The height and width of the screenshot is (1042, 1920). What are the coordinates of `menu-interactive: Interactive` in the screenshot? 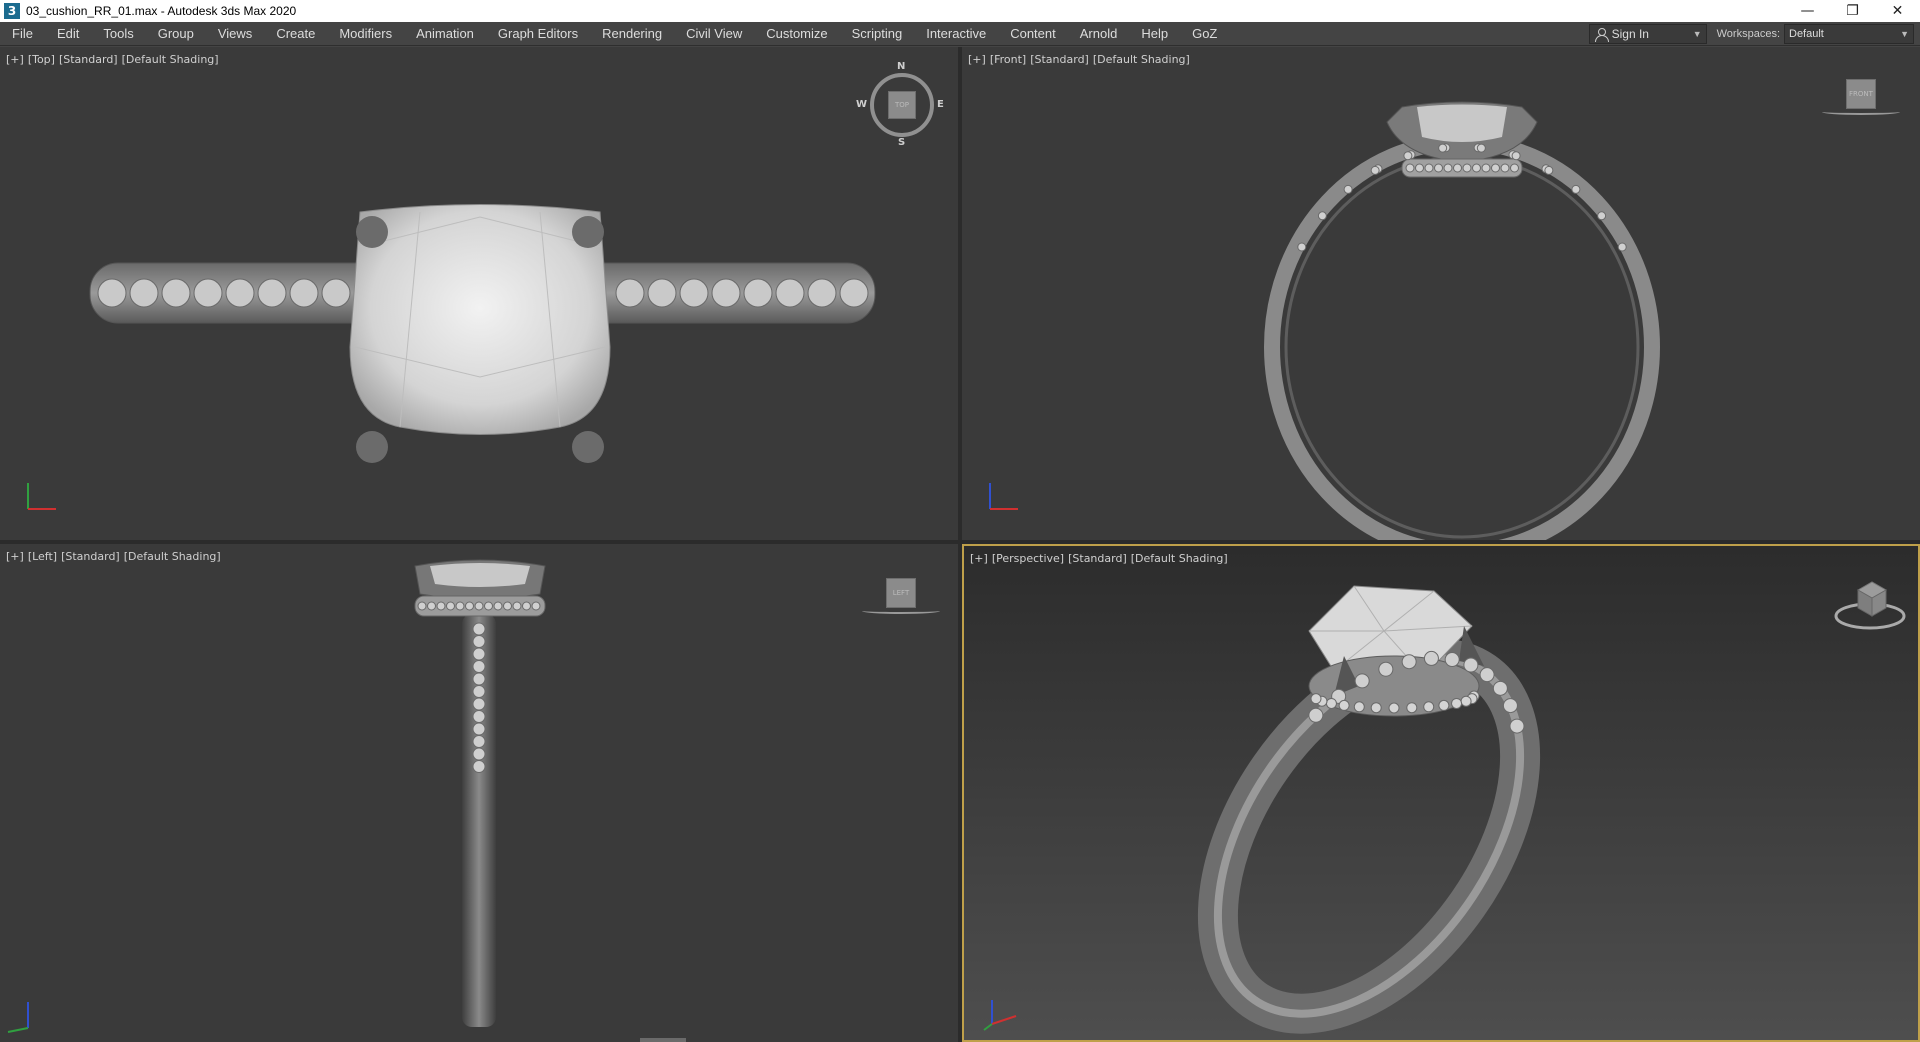 It's located at (956, 34).